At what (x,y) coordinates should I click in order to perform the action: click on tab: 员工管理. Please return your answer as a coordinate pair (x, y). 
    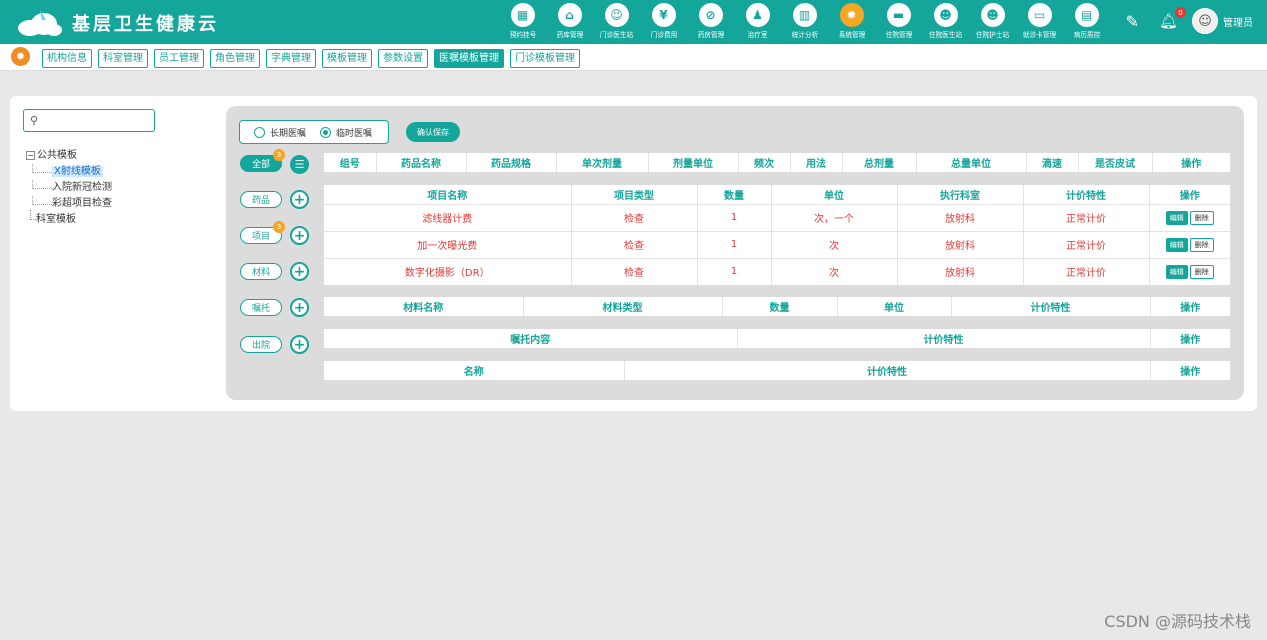
    Looking at the image, I should click on (179, 58).